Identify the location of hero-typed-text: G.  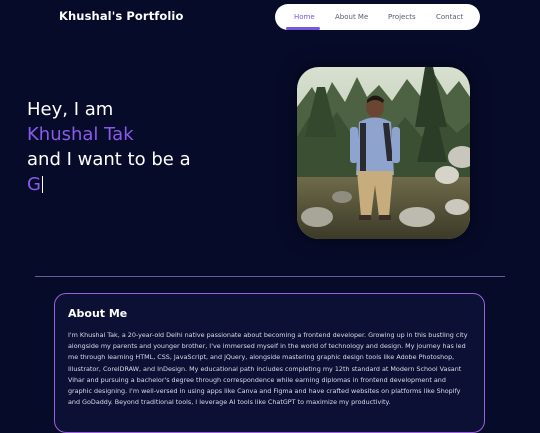
(34, 184).